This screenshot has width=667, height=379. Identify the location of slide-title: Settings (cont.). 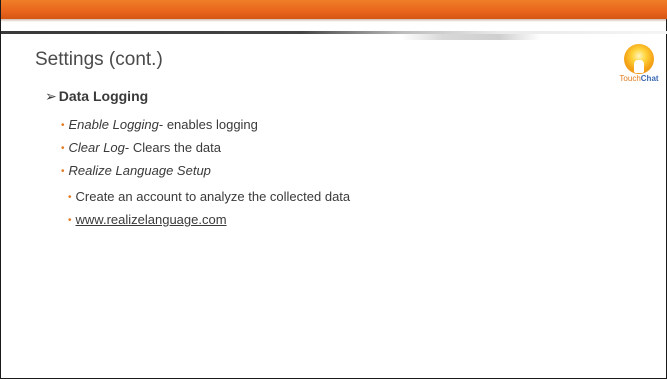
(99, 59).